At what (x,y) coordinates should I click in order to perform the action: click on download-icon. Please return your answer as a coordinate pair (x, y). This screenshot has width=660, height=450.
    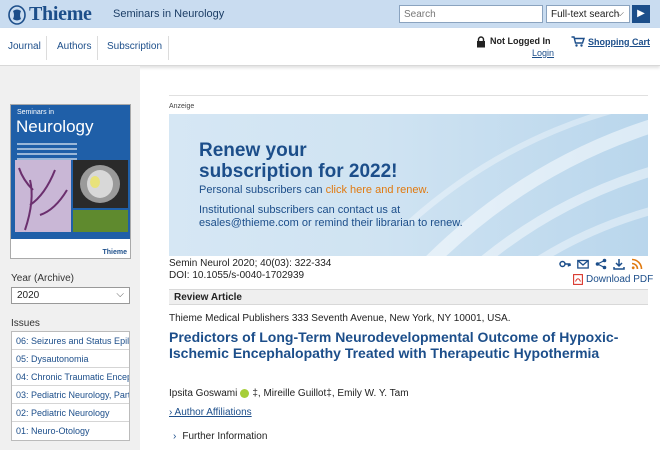
    Looking at the image, I should click on (619, 264).